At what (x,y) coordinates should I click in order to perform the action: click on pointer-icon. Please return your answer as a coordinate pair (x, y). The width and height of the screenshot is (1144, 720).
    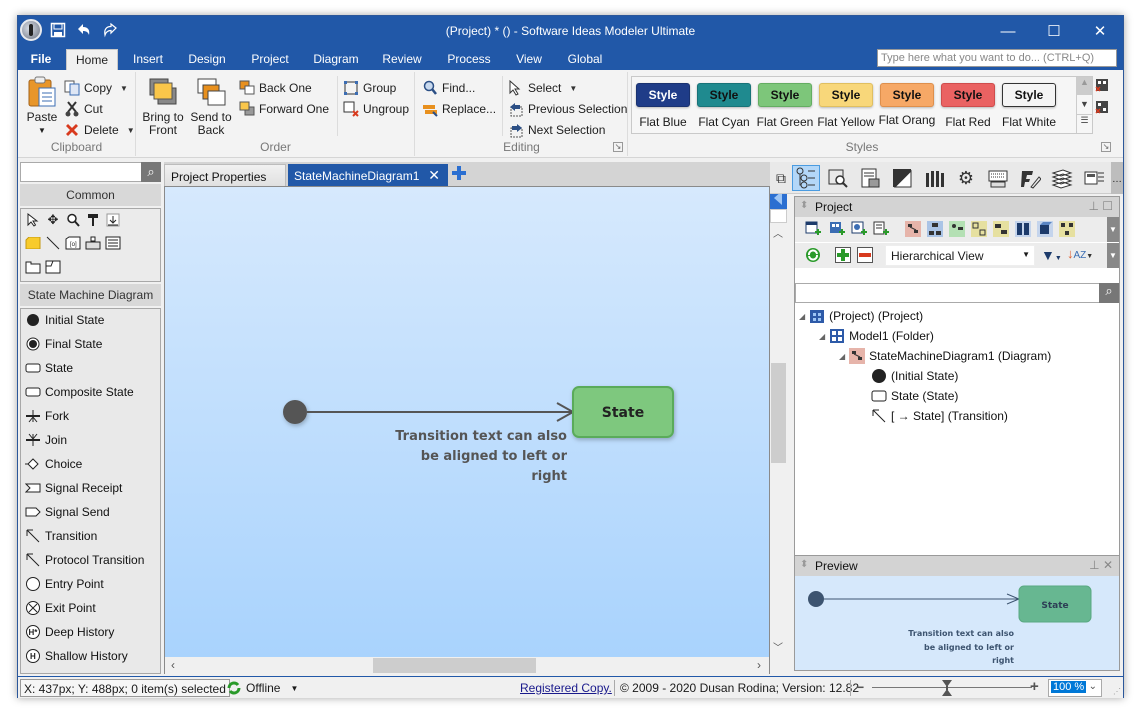
    Looking at the image, I should click on (33, 220).